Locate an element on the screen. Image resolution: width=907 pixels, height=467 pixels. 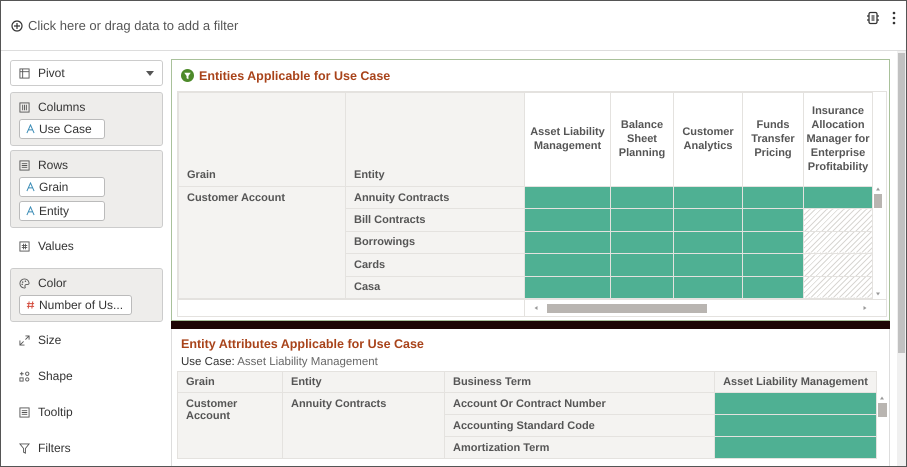
properties-icon is located at coordinates (873, 17).